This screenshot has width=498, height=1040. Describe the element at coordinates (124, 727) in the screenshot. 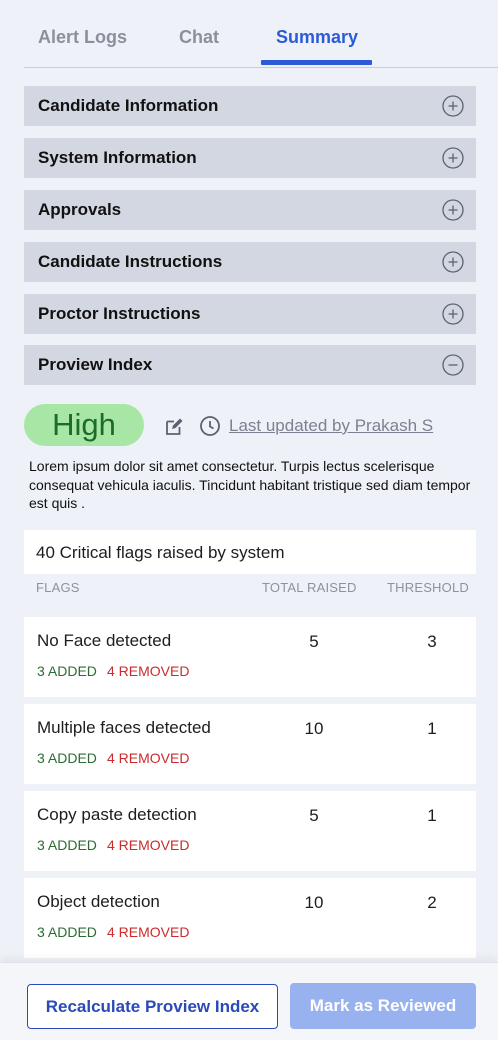

I see `flag-name: Multiple faces detected` at that location.